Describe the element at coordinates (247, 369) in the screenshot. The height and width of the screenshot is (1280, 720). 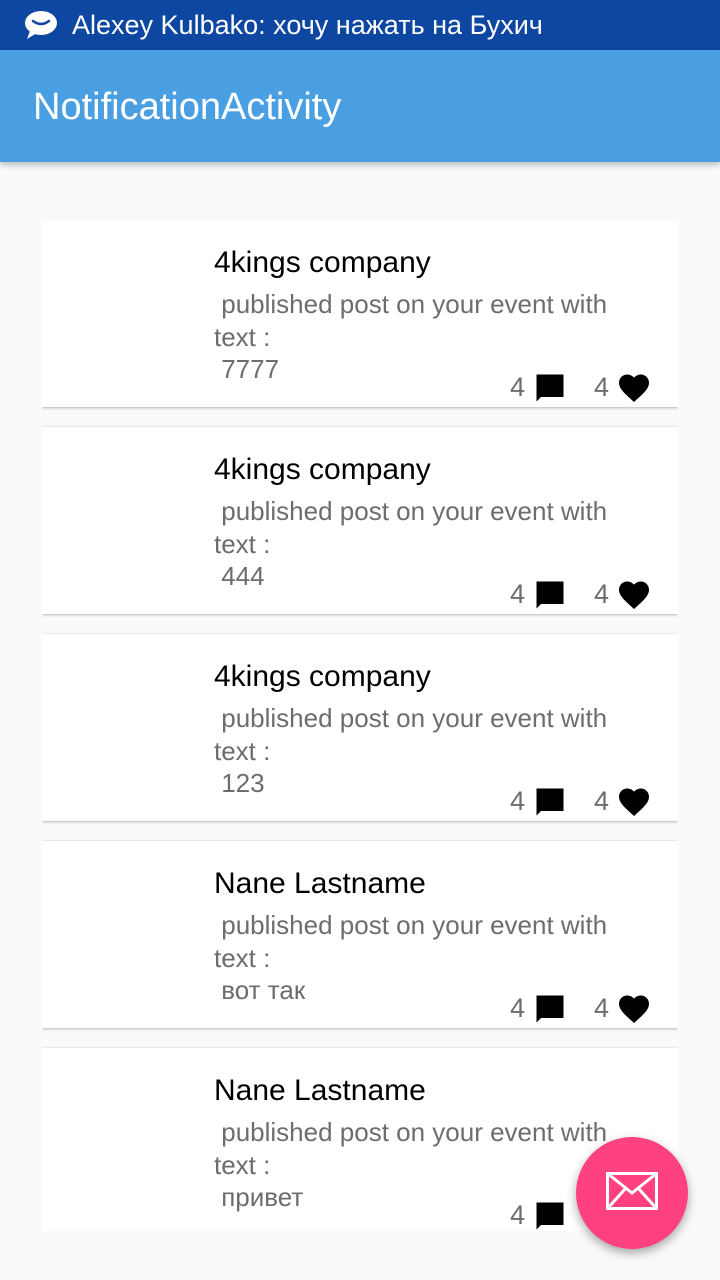
I see `post-text: 7777` at that location.